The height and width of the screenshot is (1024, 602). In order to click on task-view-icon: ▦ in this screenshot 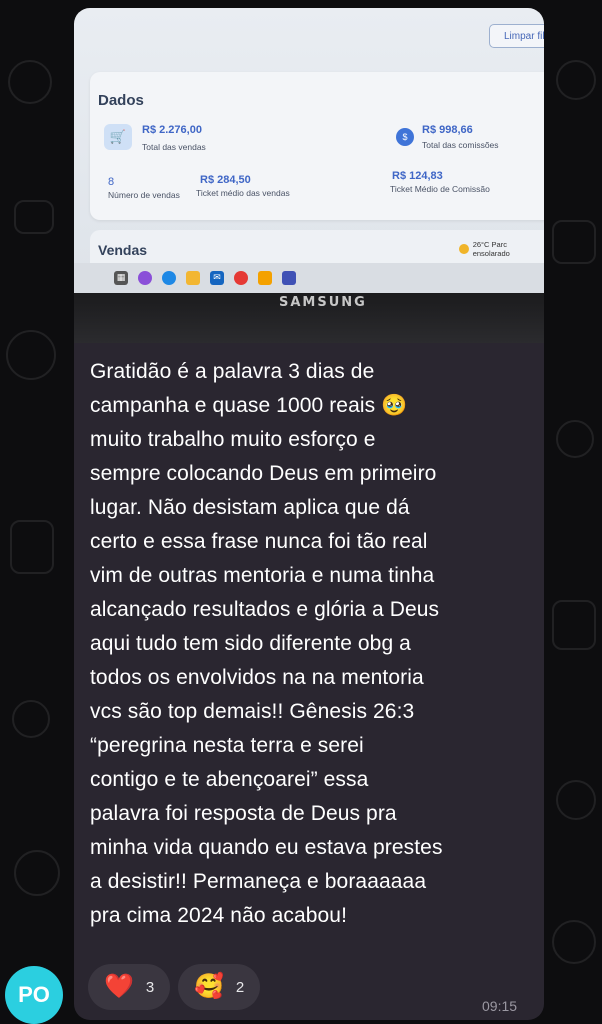, I will do `click(121, 278)`.